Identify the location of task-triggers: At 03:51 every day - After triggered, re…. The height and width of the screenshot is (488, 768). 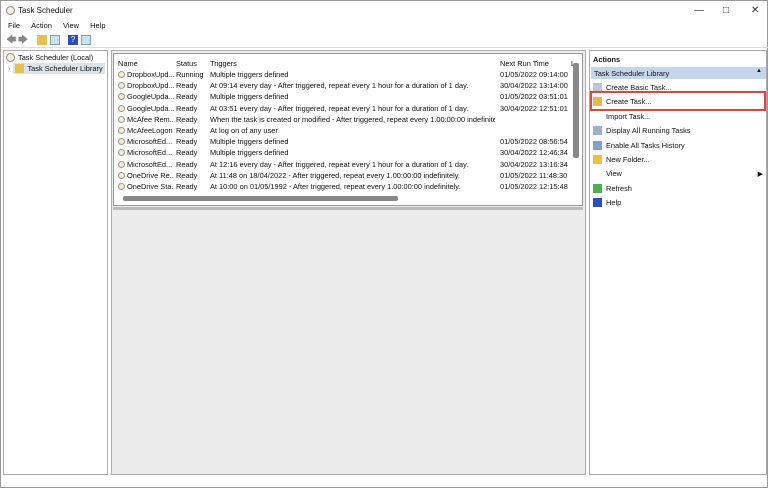
(339, 108).